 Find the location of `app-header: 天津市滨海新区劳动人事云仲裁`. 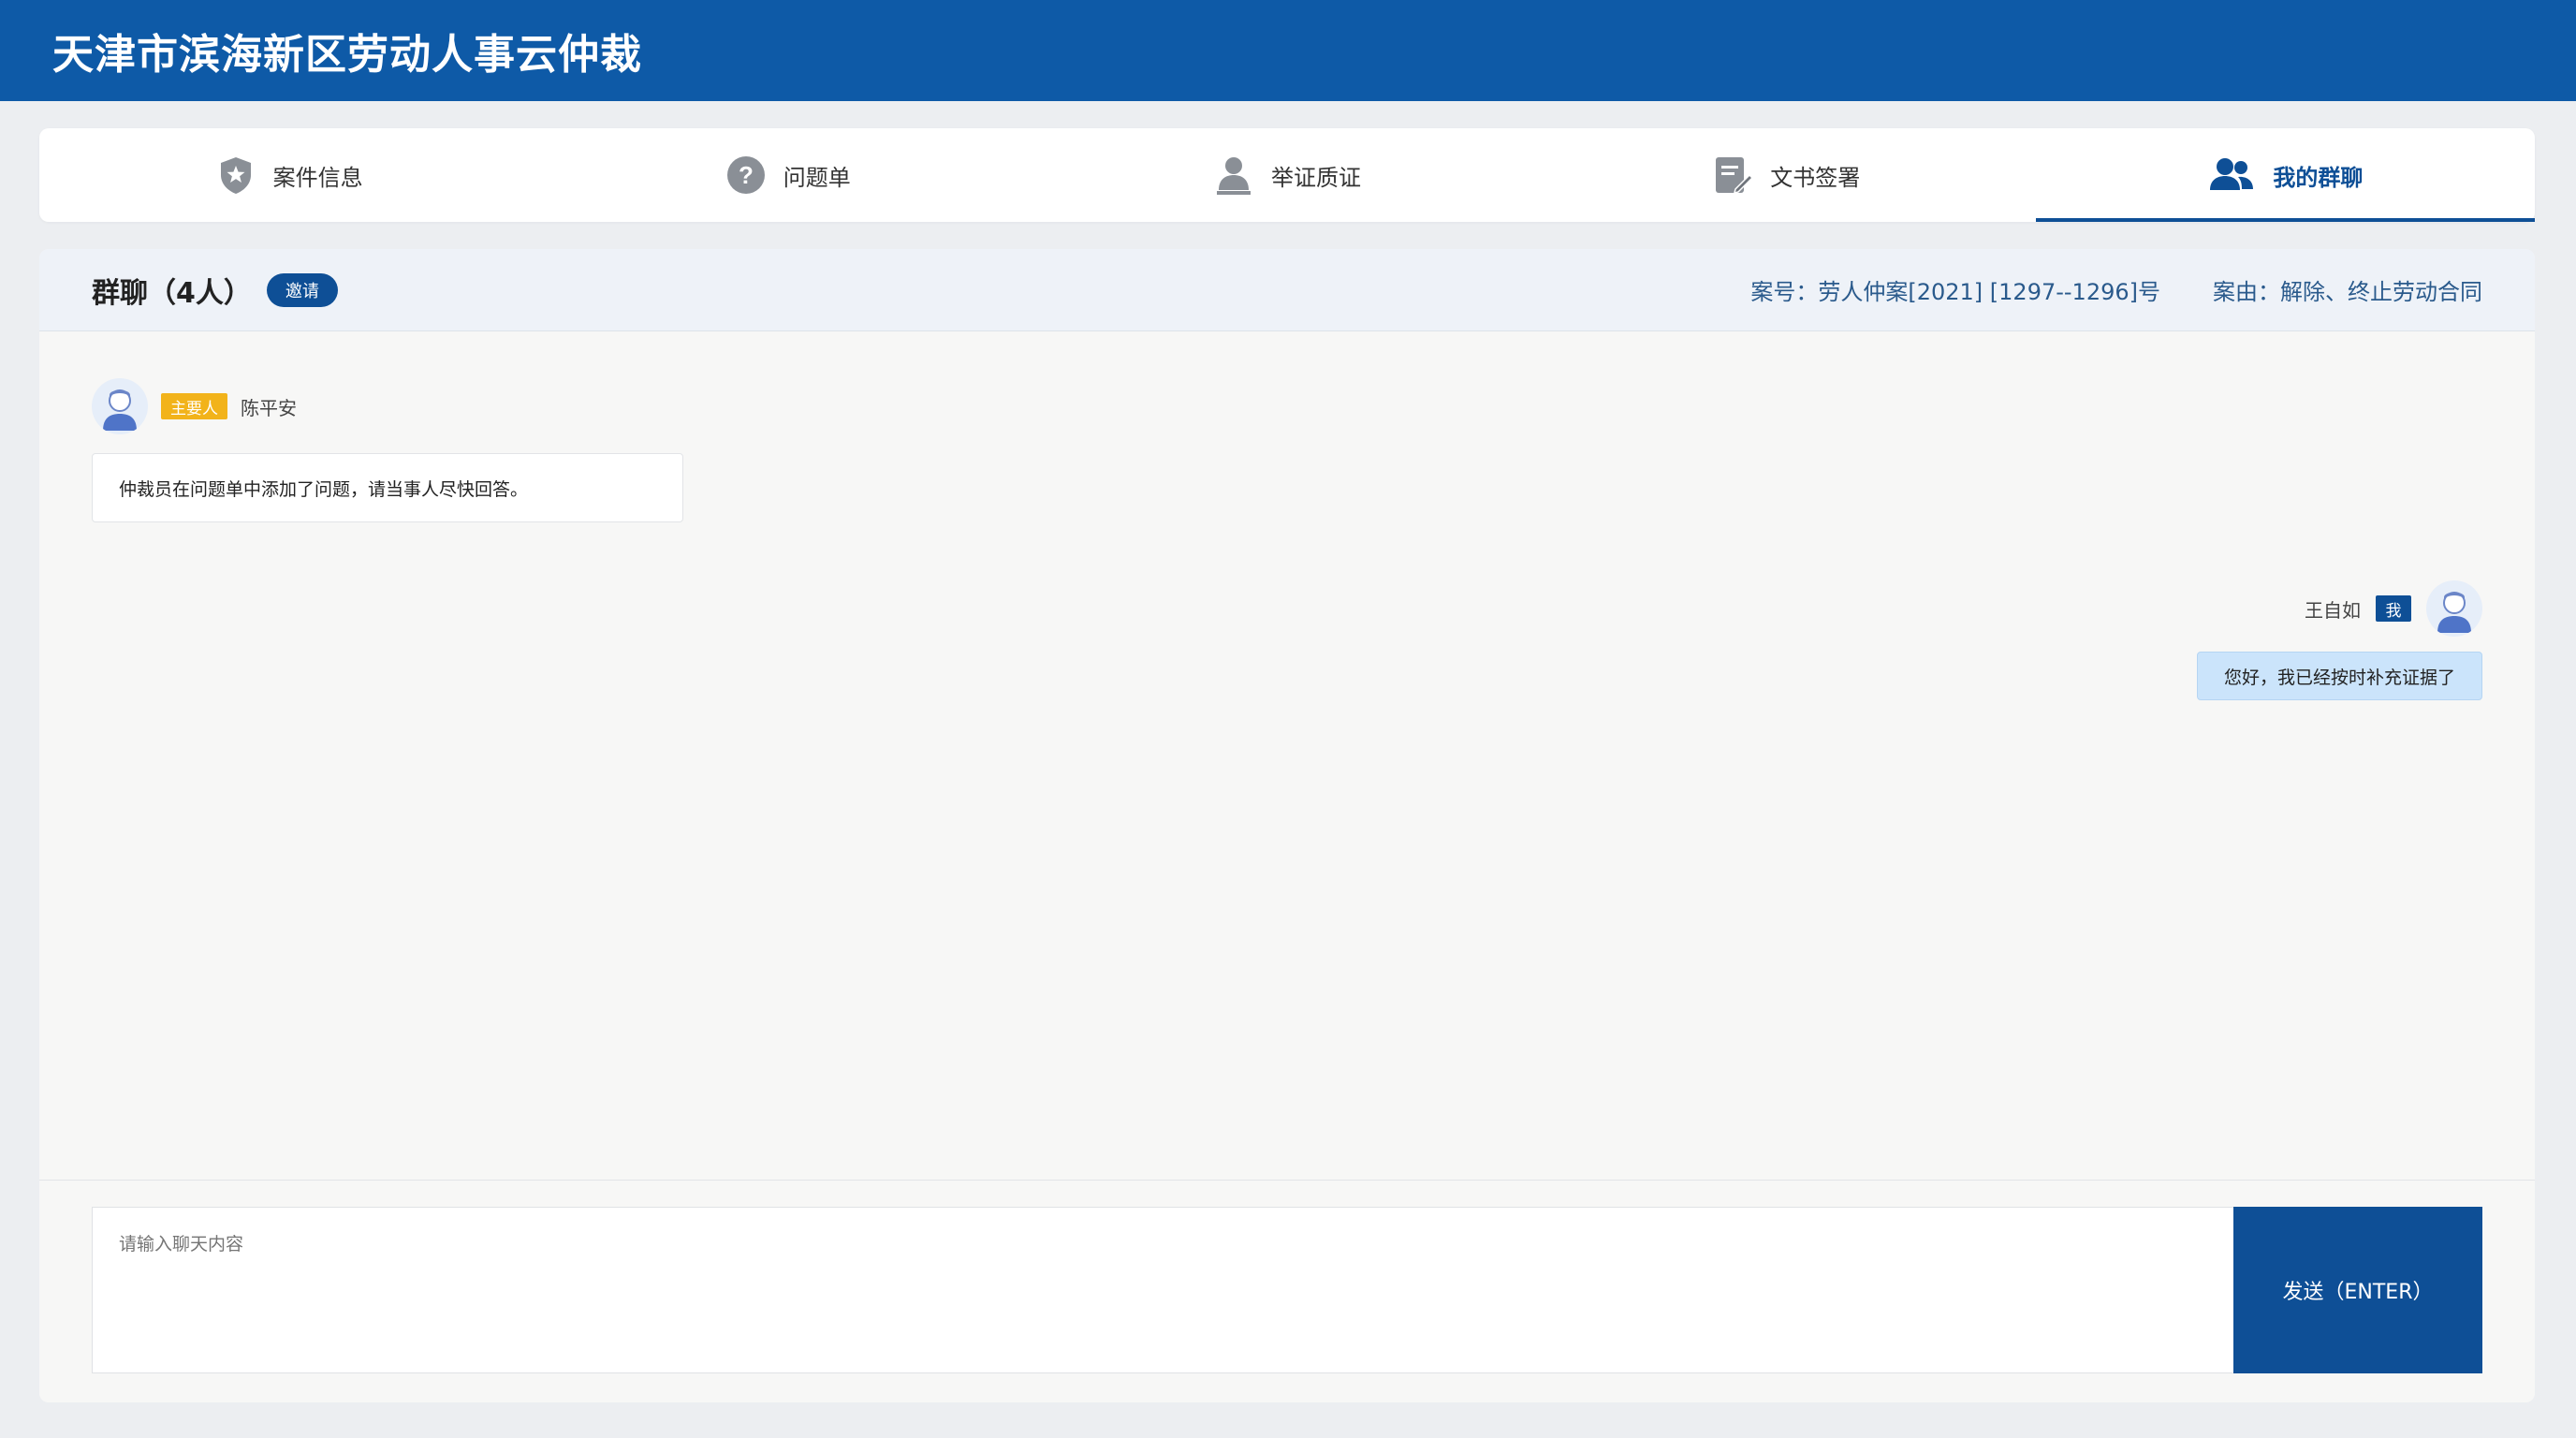

app-header: 天津市滨海新区劳动人事云仲裁 is located at coordinates (1288, 50).